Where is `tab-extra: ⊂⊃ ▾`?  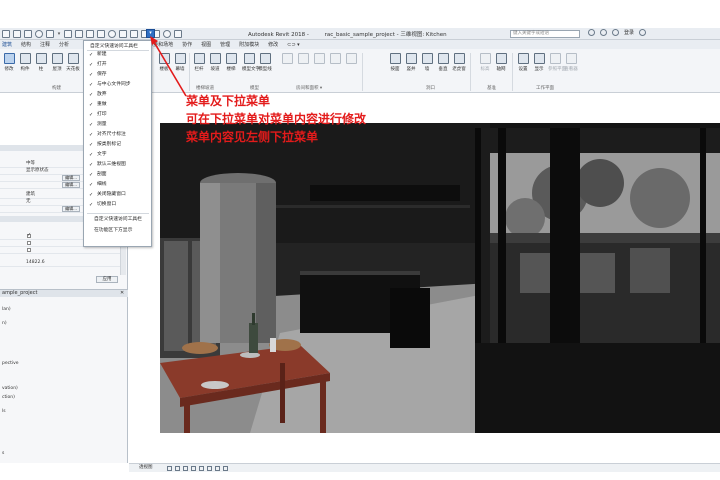
tab-extra: ⊂⊃ ▾ is located at coordinates (293, 45).